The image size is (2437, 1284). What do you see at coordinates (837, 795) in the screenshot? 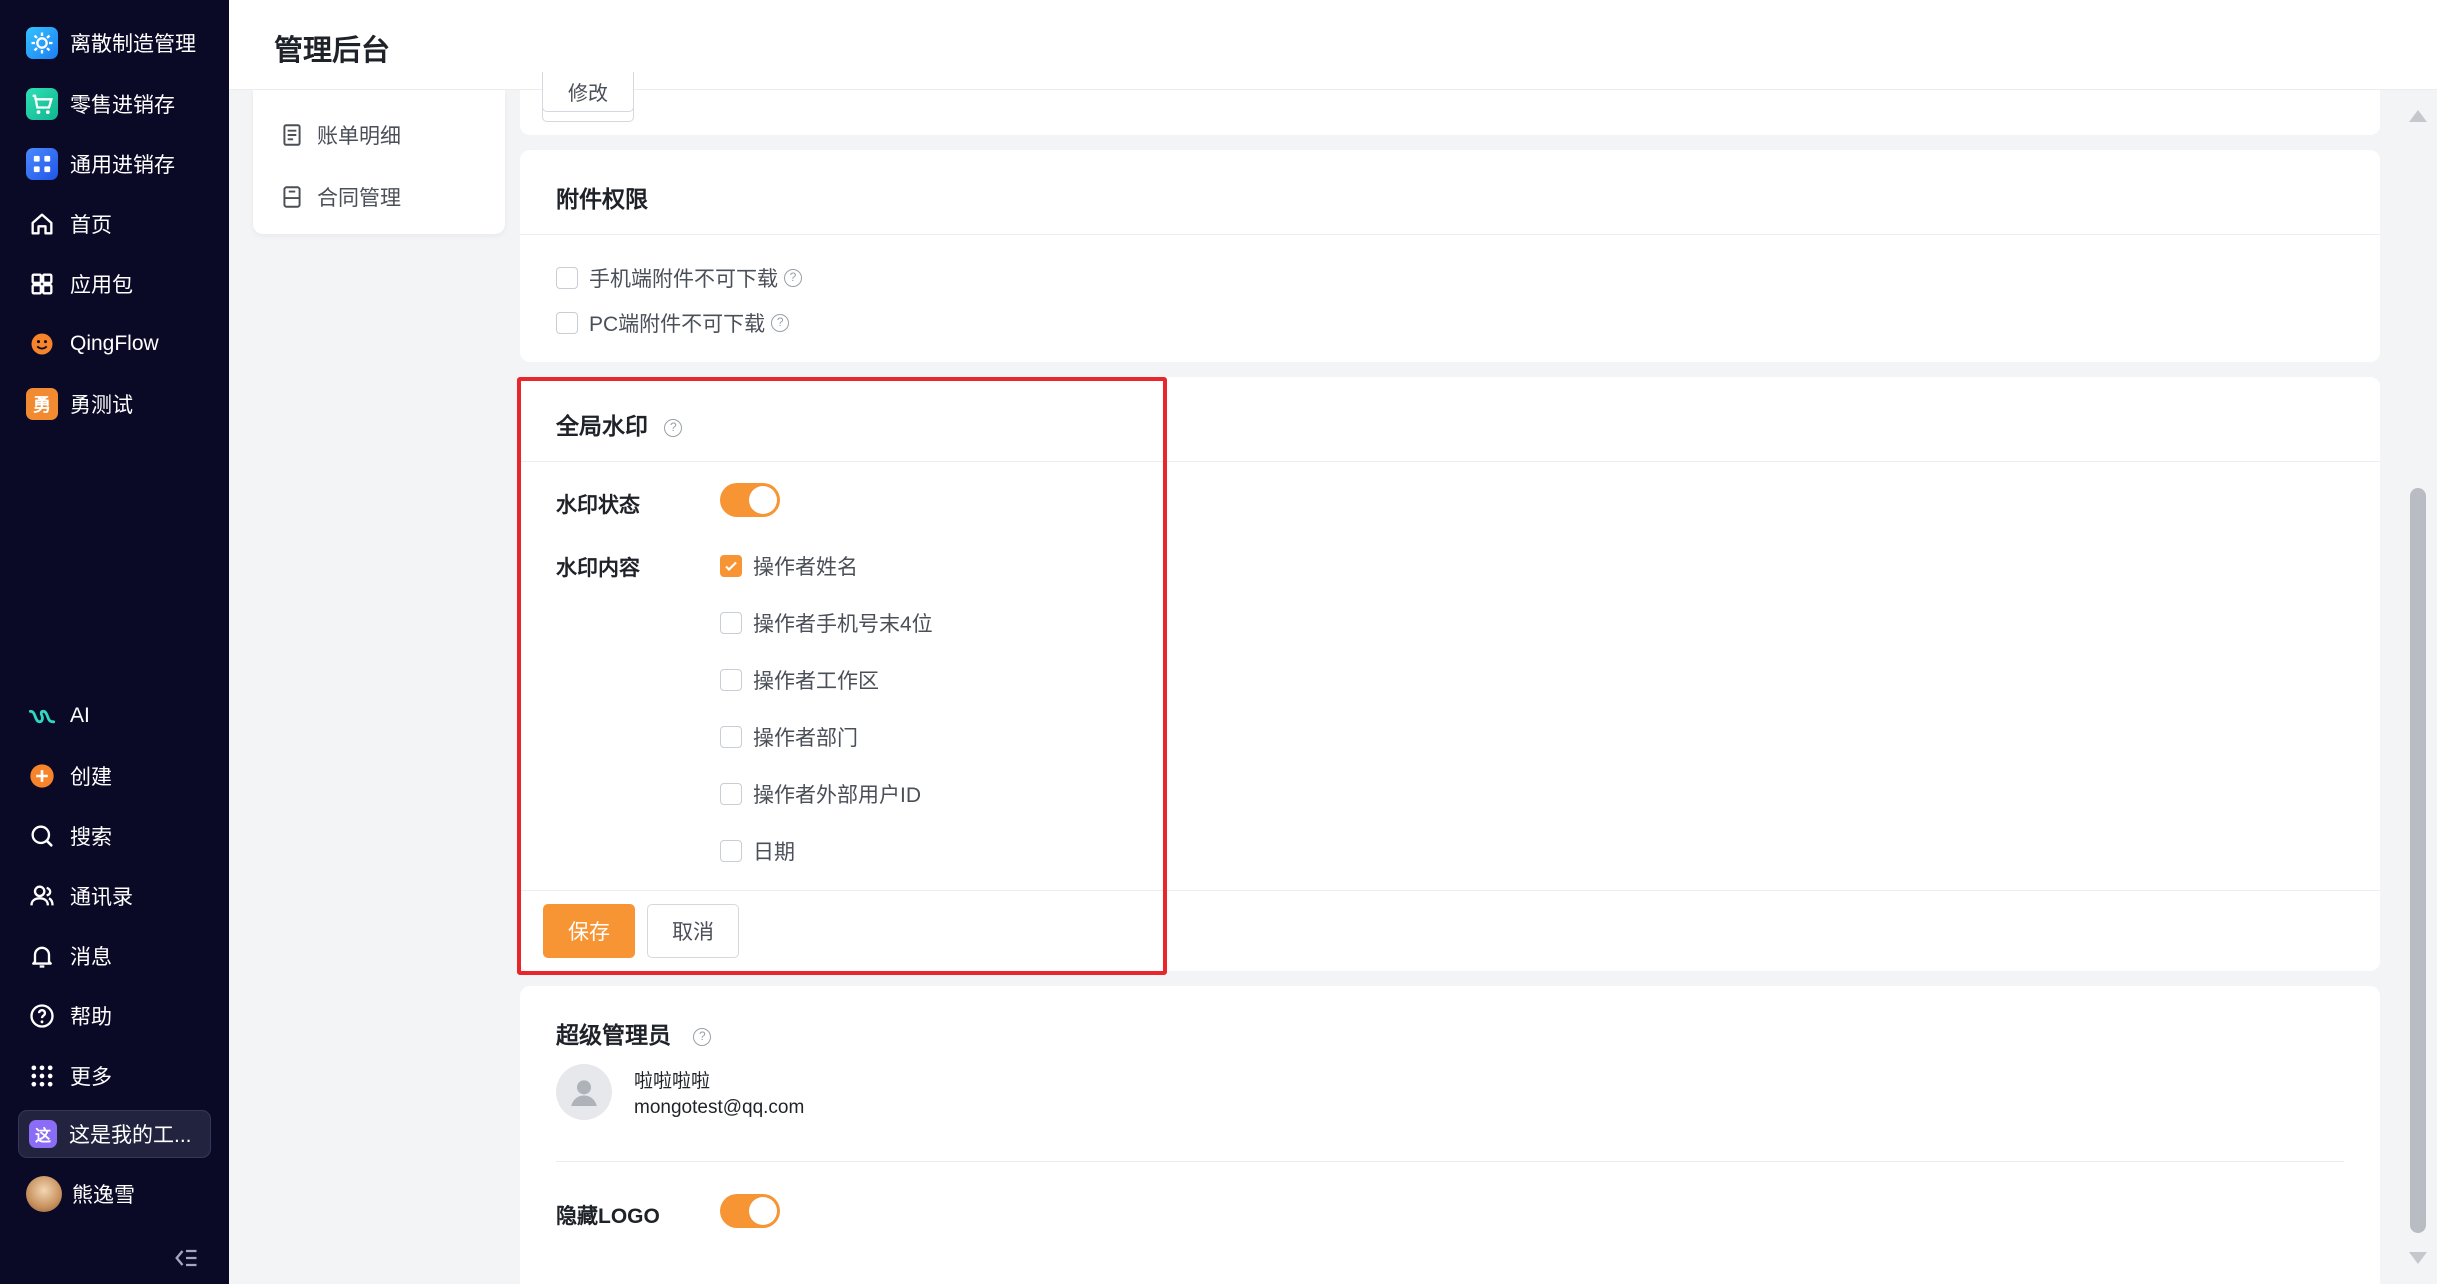
I see `option-label: 操作者外部用户ID` at bounding box center [837, 795].